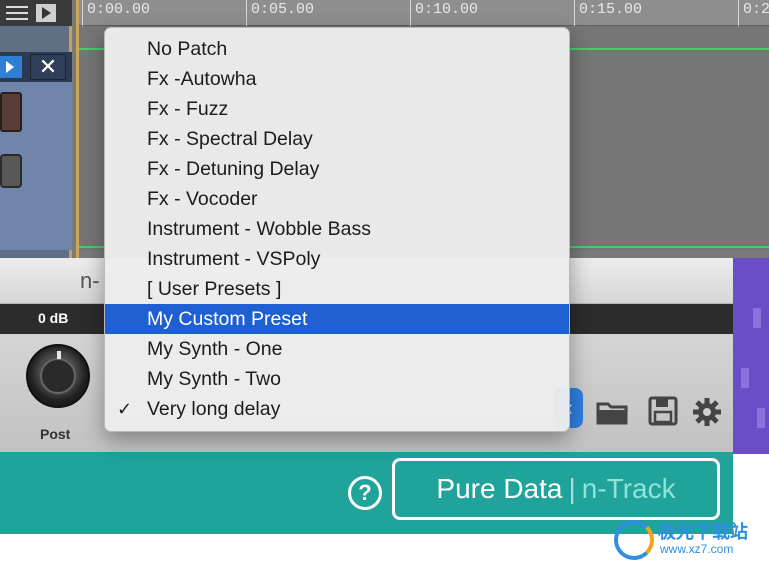 The image size is (769, 568). What do you see at coordinates (230, 139) in the screenshot?
I see `menu-item-label: Fx - Spectral Delay` at bounding box center [230, 139].